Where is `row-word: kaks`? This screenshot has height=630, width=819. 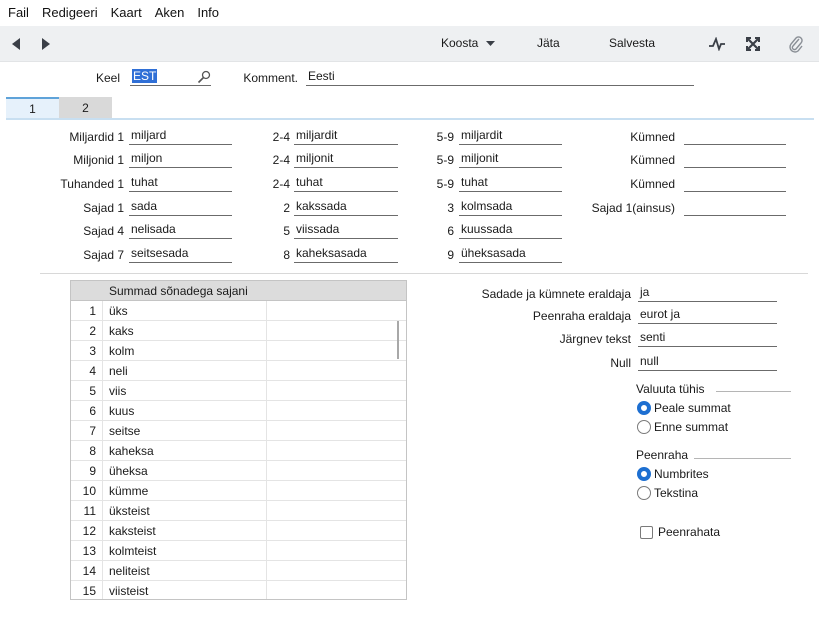 row-word: kaks is located at coordinates (185, 330).